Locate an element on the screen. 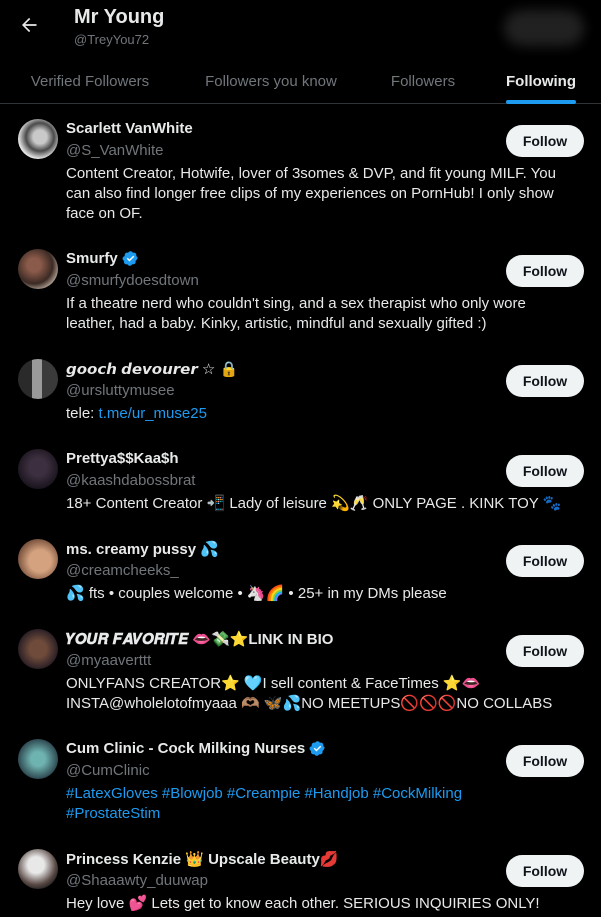 The image size is (601, 917). user-name-text: Smurfy is located at coordinates (92, 258).